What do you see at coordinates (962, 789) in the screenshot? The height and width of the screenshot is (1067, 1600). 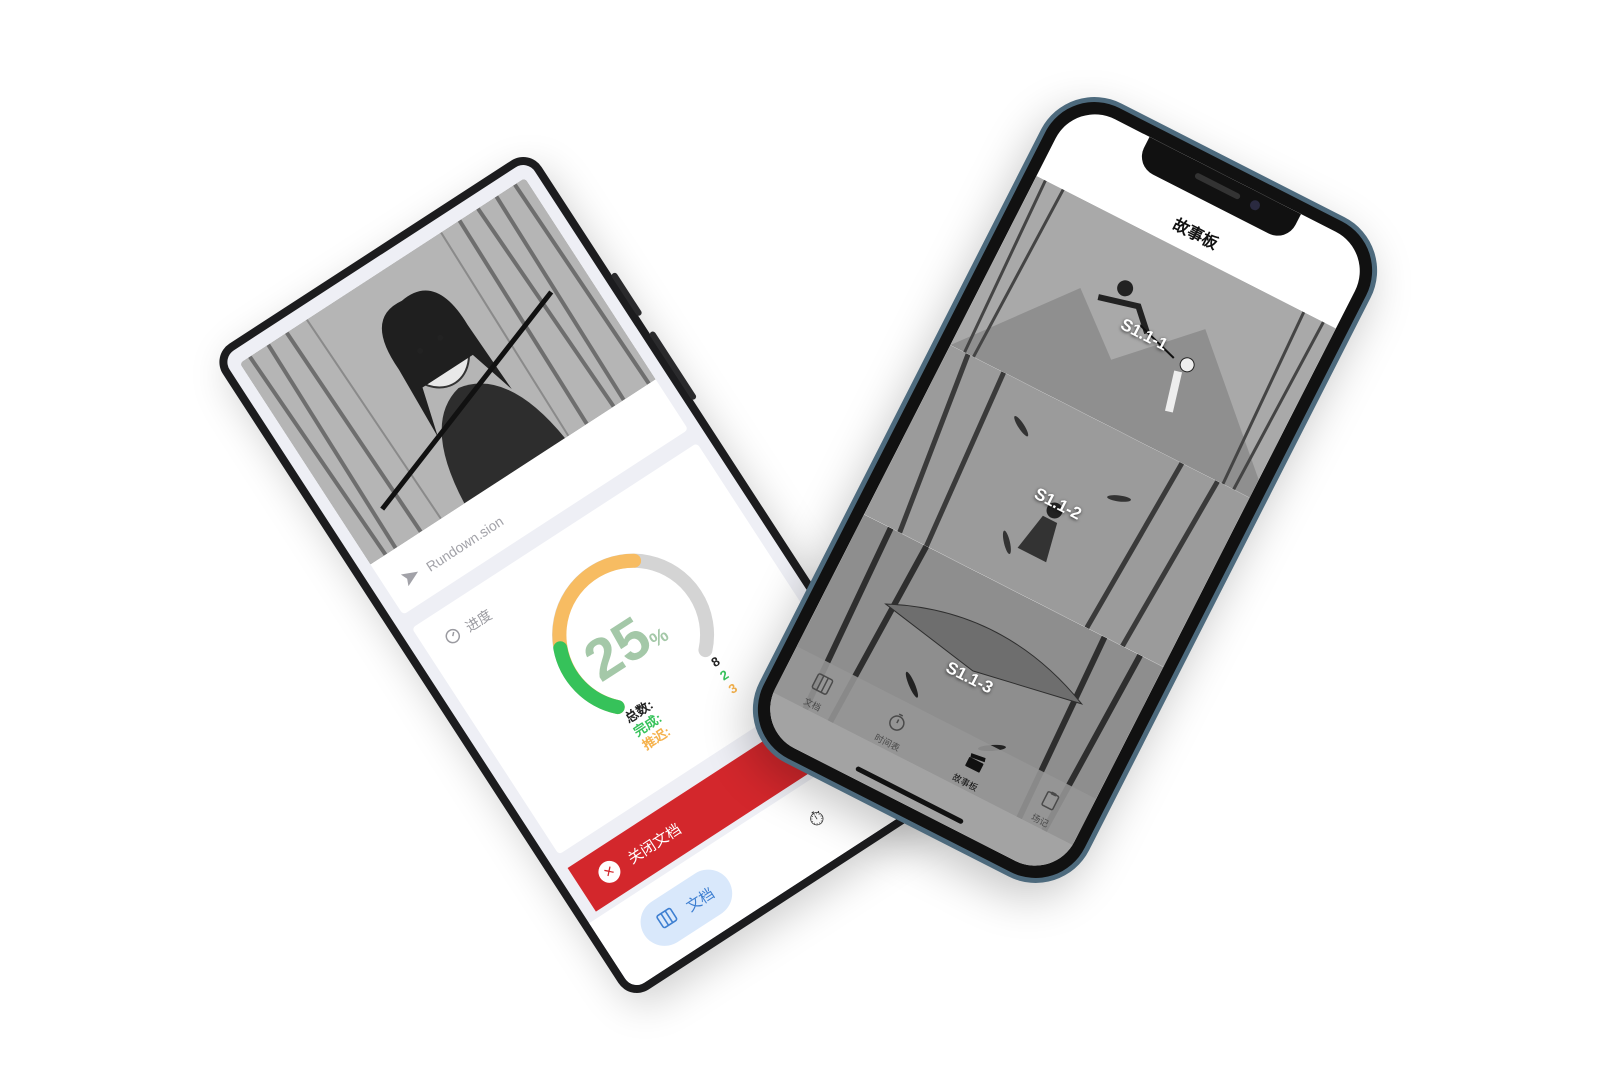 I see `tab-storyboard: 故事板` at bounding box center [962, 789].